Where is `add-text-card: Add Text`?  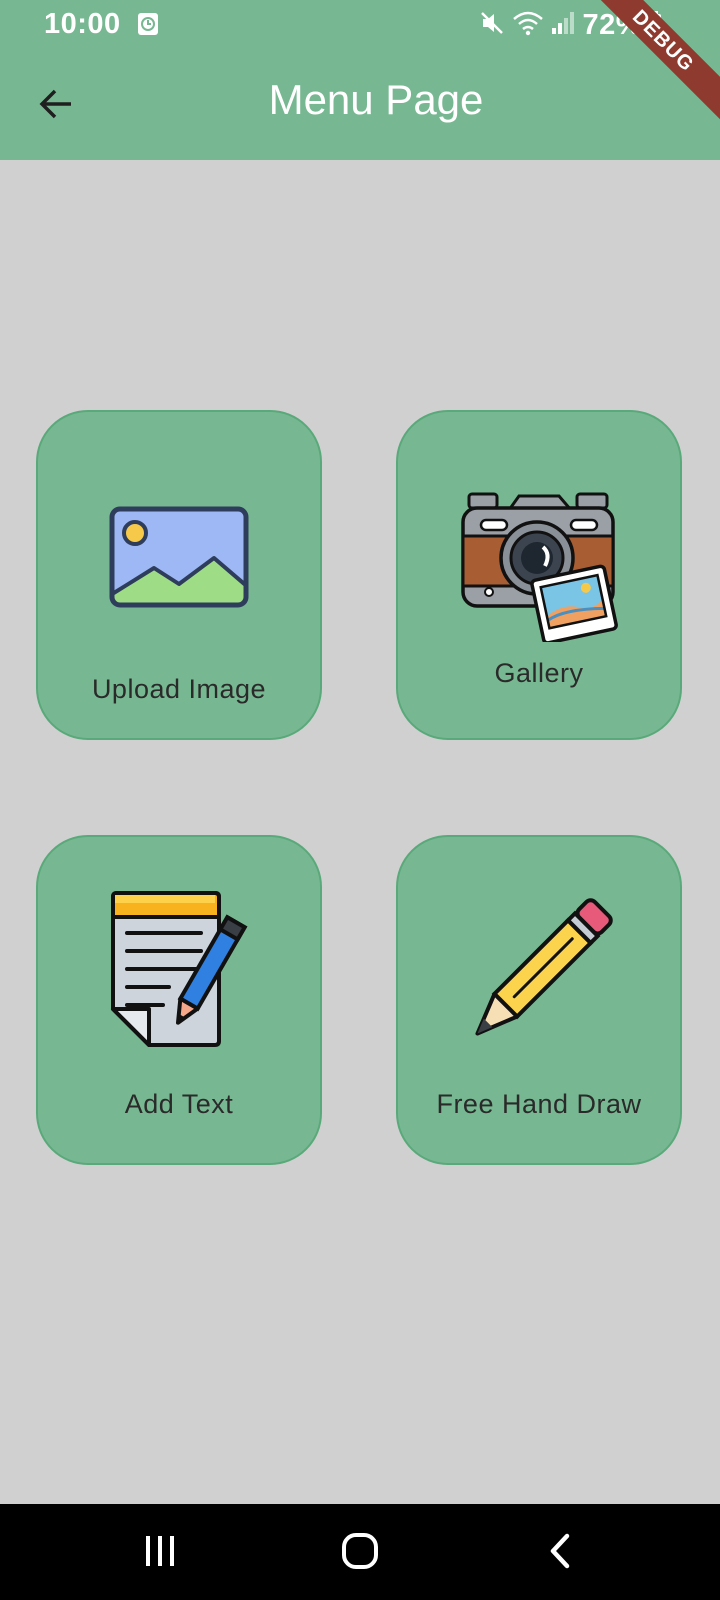
add-text-card: Add Text is located at coordinates (179, 1000).